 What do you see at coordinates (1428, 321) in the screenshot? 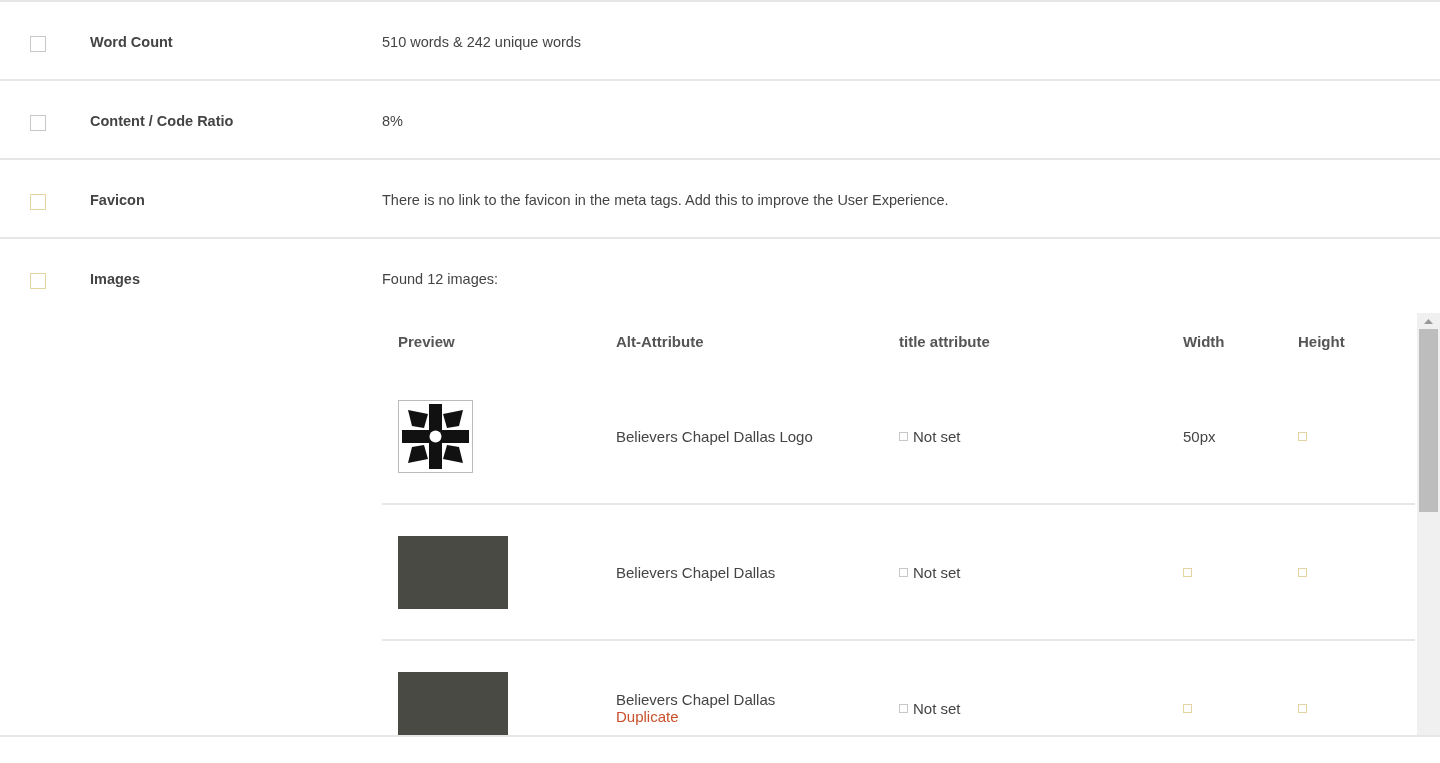
I see `up-arrow-icon` at bounding box center [1428, 321].